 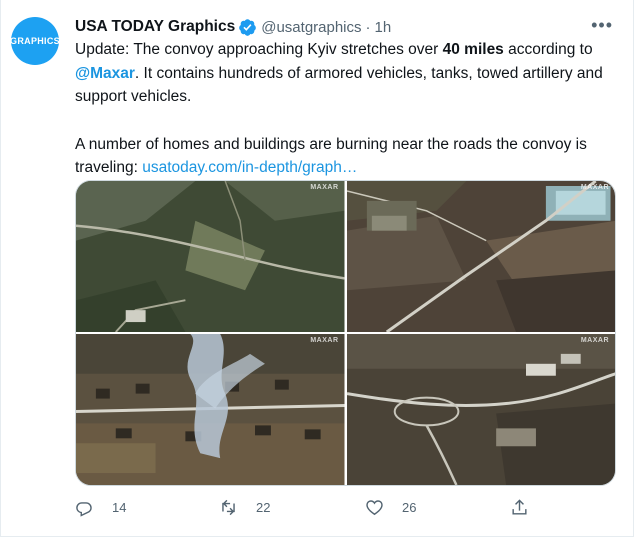 I want to click on more-dots-icon: •••, so click(x=602, y=25).